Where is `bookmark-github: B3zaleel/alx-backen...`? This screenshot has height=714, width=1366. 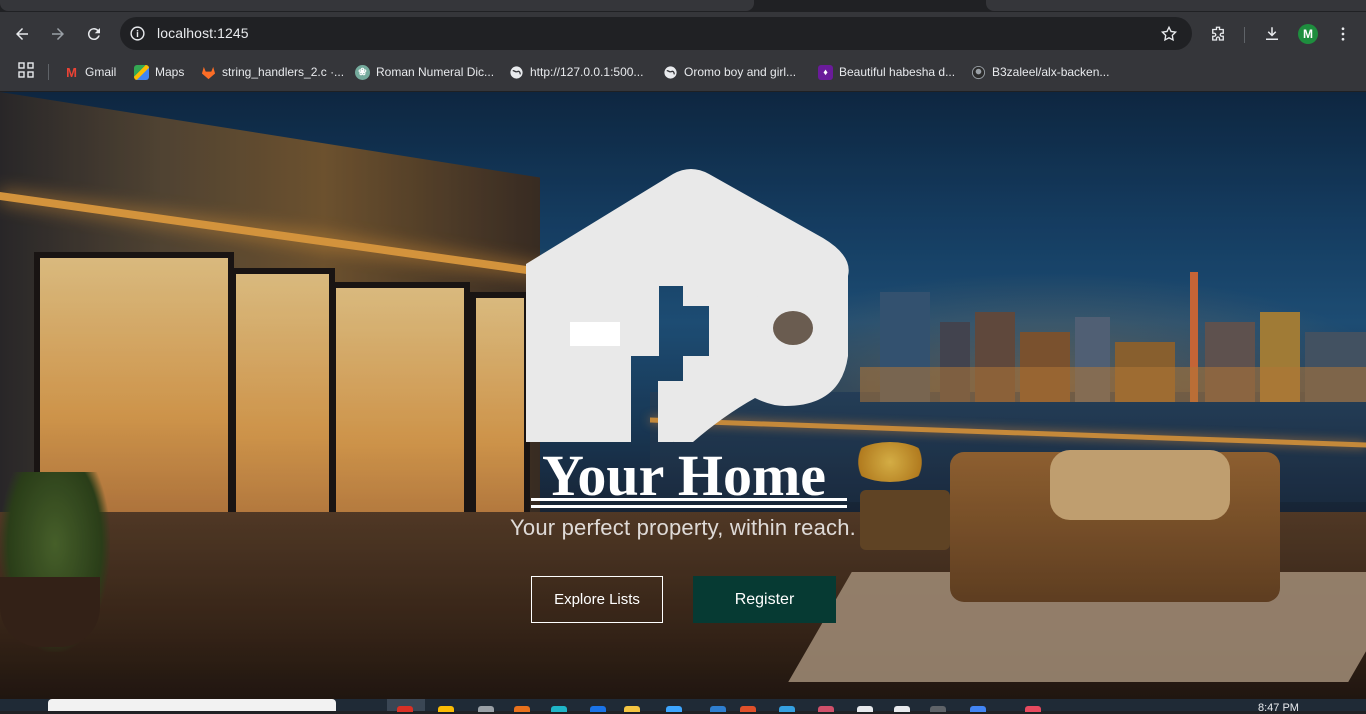
bookmark-github: B3zaleel/alx-backen... is located at coordinates (1040, 72).